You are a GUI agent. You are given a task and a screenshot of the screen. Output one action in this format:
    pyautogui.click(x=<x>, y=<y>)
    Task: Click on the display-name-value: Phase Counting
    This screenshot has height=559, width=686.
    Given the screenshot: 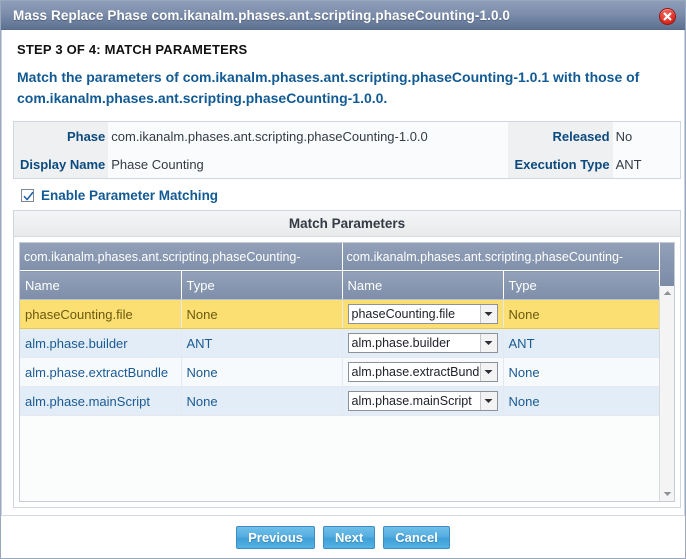 What is the action you would take?
    pyautogui.click(x=157, y=164)
    